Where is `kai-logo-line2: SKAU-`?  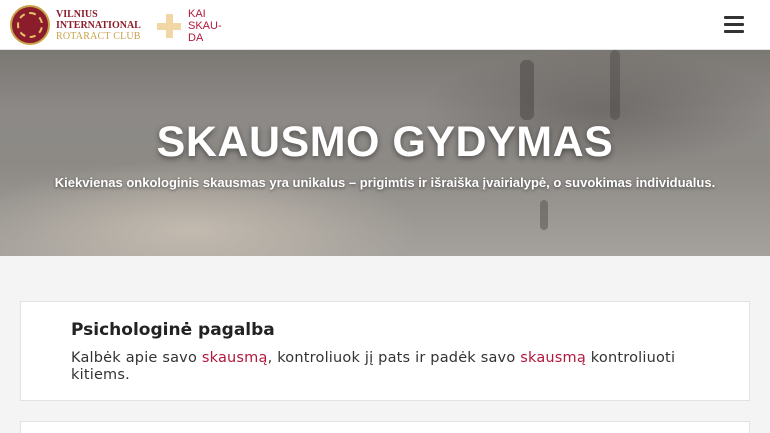 kai-logo-line2: SKAU- is located at coordinates (205, 26).